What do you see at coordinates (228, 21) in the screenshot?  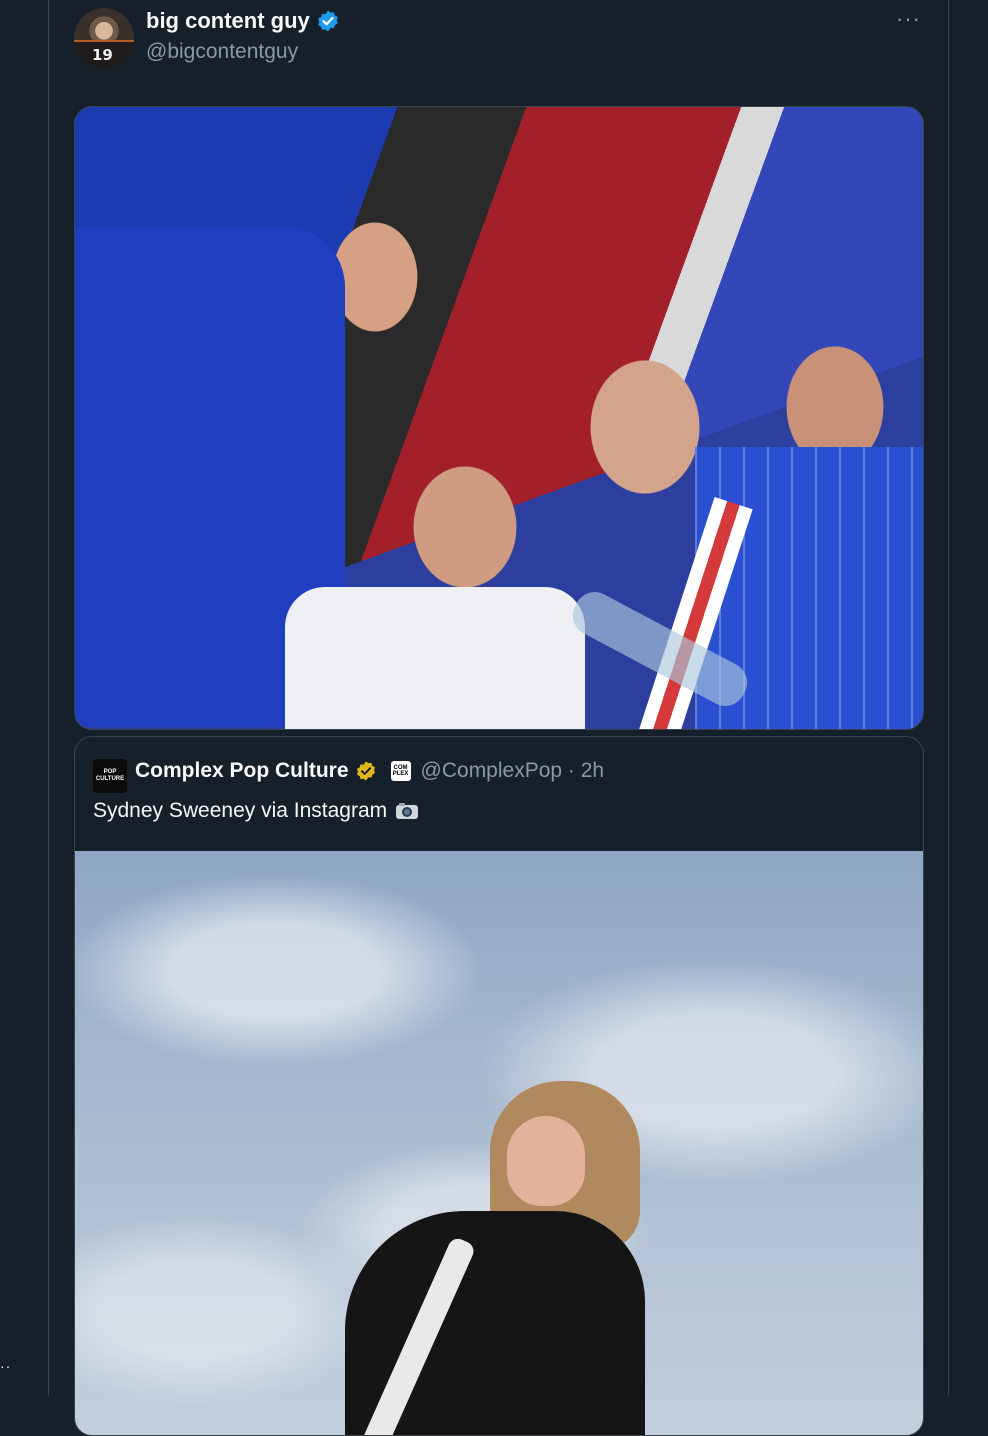 I see `author-display-name: big content guy` at bounding box center [228, 21].